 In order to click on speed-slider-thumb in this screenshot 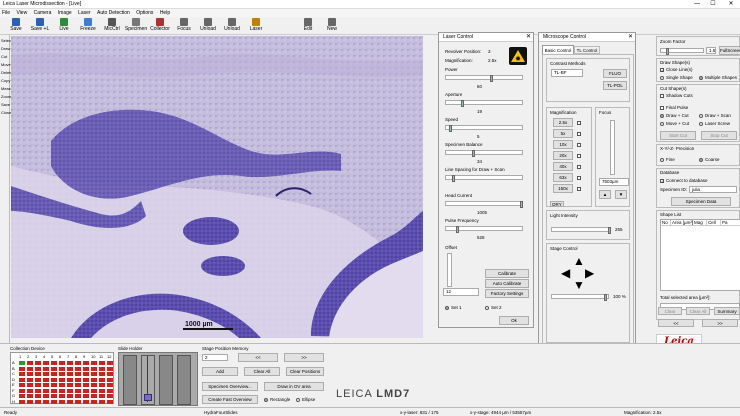, I will do `click(450, 128)`.